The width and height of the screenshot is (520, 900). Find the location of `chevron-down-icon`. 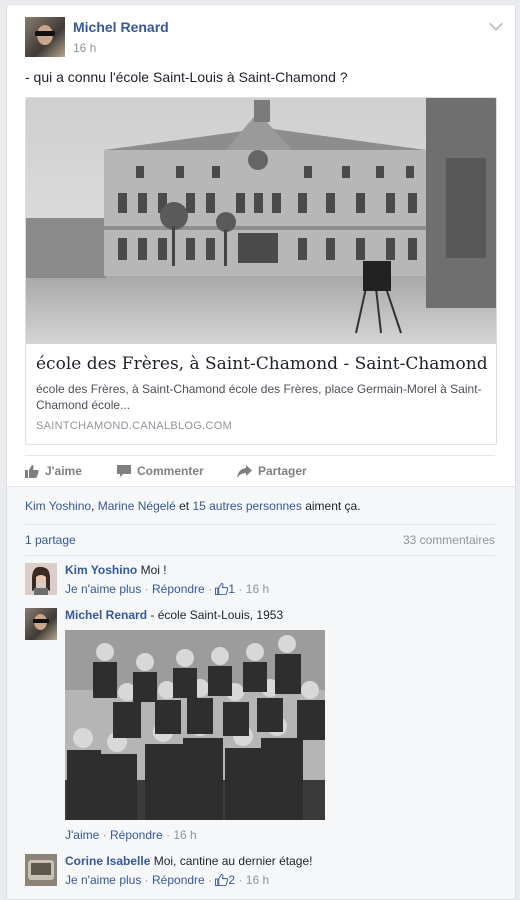

chevron-down-icon is located at coordinates (496, 24).